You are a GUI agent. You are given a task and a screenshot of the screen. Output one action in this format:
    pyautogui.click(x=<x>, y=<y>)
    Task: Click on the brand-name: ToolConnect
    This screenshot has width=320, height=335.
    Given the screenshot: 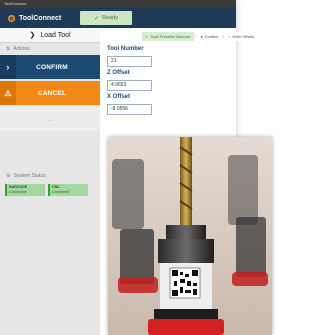 What is the action you would take?
    pyautogui.click(x=40, y=18)
    